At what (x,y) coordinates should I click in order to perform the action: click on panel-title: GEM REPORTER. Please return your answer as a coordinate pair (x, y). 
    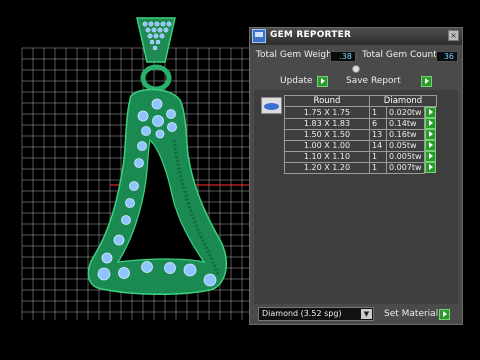
    Looking at the image, I should click on (311, 35).